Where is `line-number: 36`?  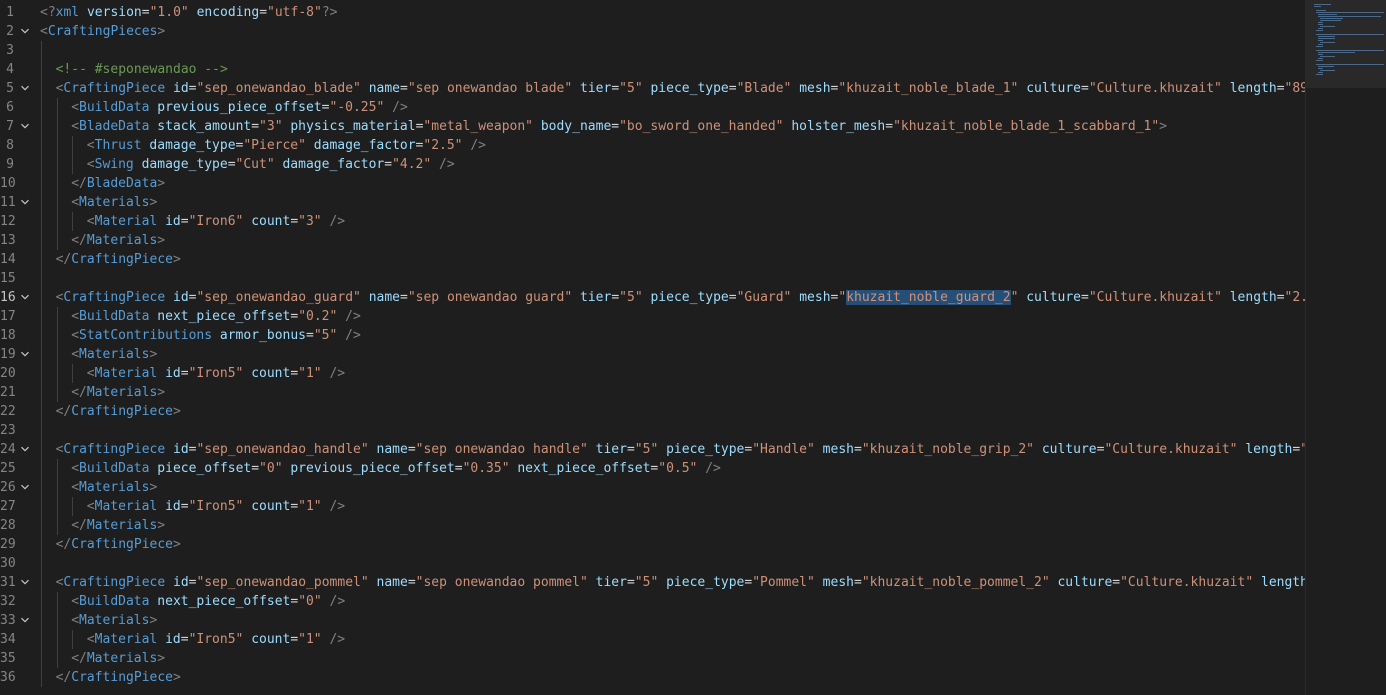
line-number: 36 is located at coordinates (8, 677).